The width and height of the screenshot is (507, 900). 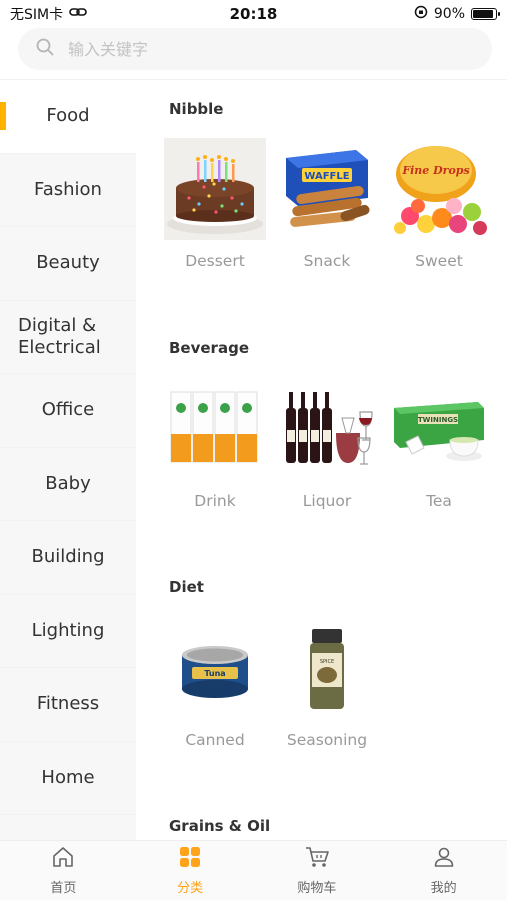 I want to click on category-label: Tea, so click(x=439, y=501).